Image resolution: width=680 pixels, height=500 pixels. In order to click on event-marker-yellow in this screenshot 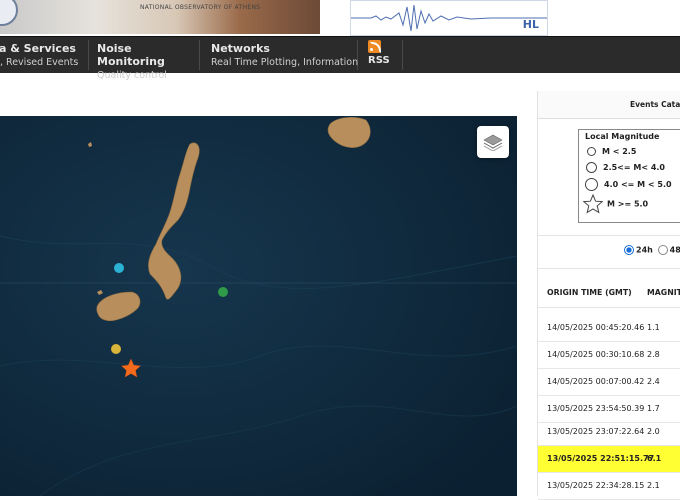, I will do `click(116, 349)`.